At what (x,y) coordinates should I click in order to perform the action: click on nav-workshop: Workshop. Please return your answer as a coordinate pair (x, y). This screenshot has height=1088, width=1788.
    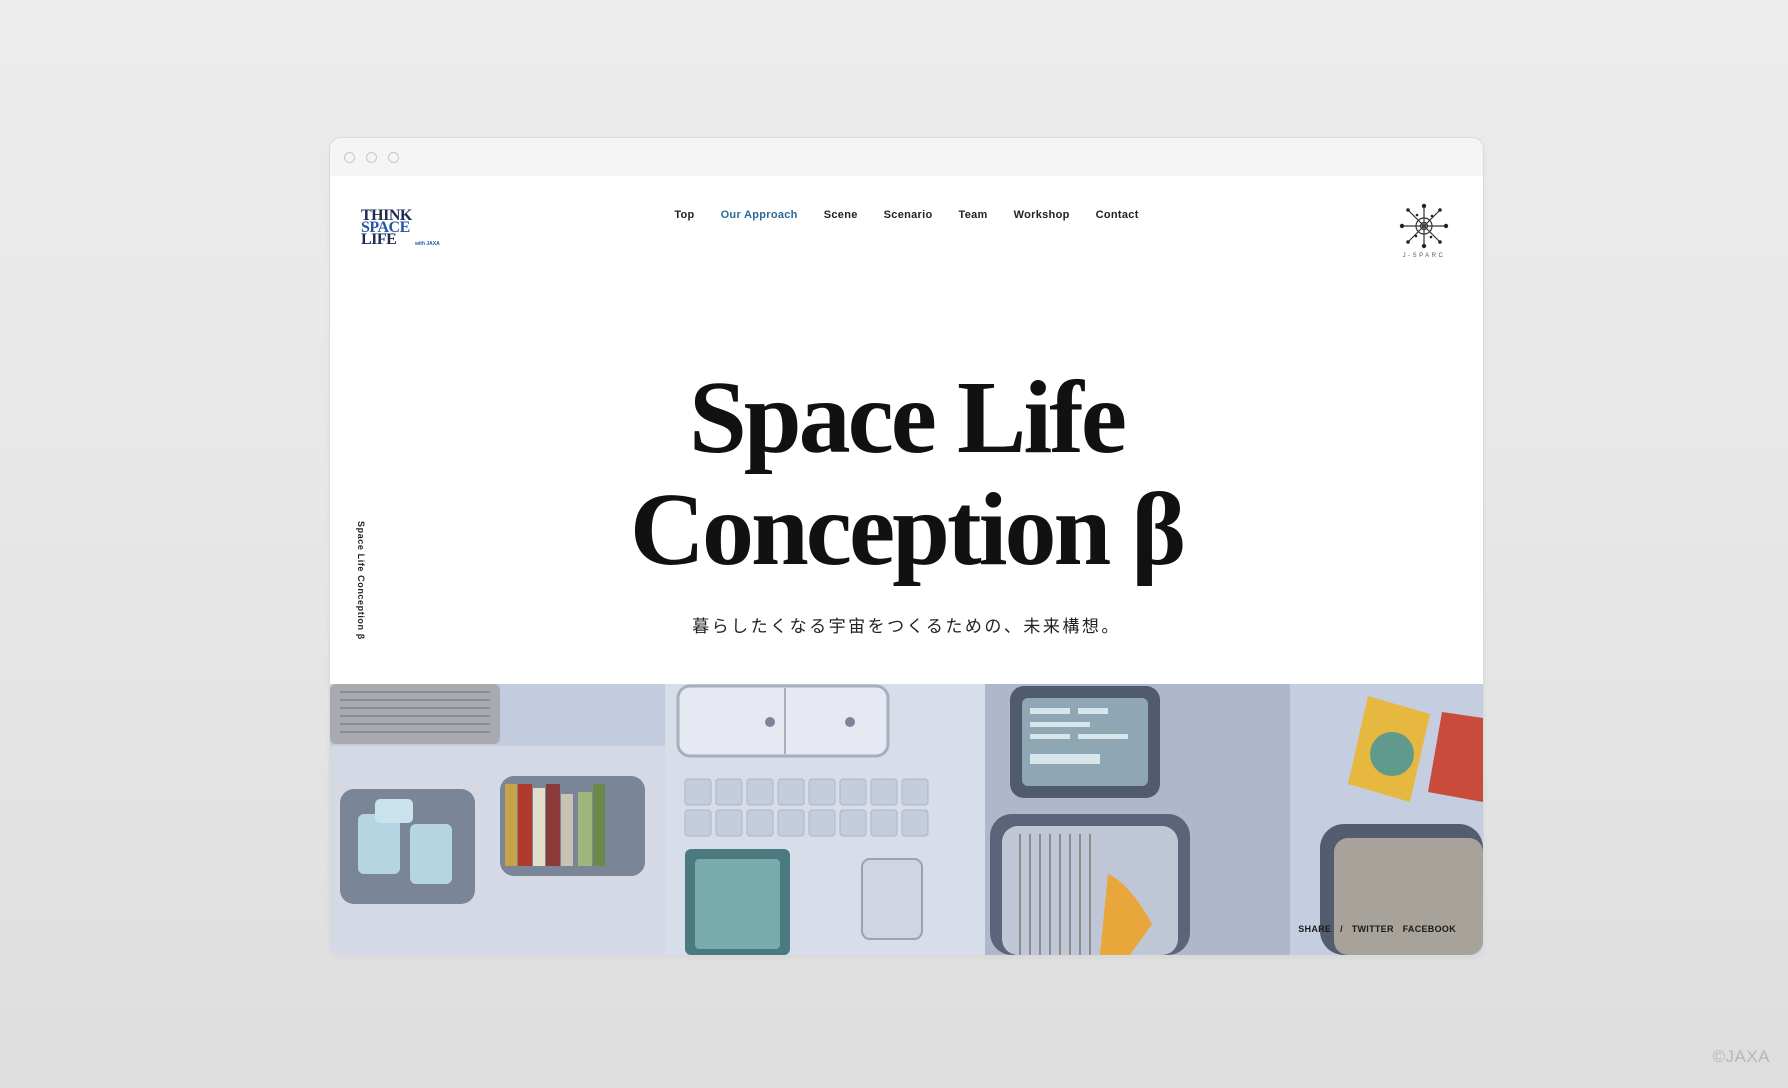
    Looking at the image, I should click on (1042, 215).